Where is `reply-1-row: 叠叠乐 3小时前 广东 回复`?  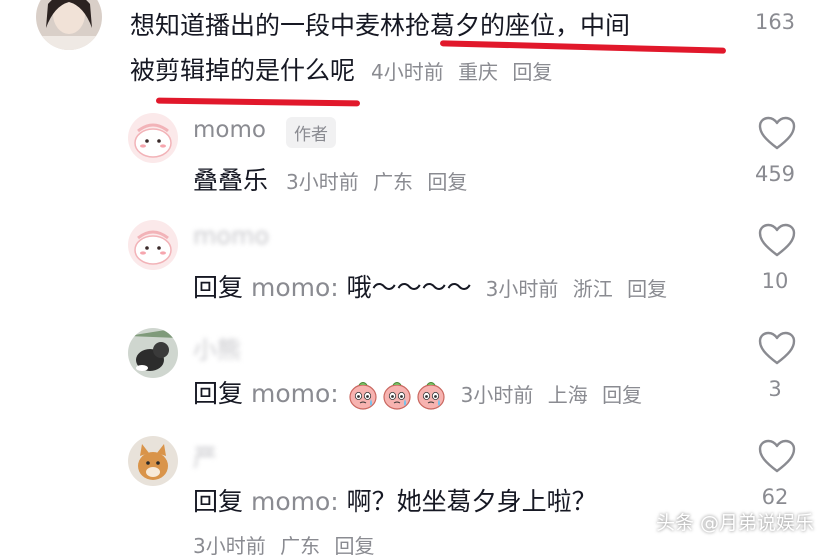 reply-1-row: 叠叠乐 3小时前 广东 回复 is located at coordinates (334, 179).